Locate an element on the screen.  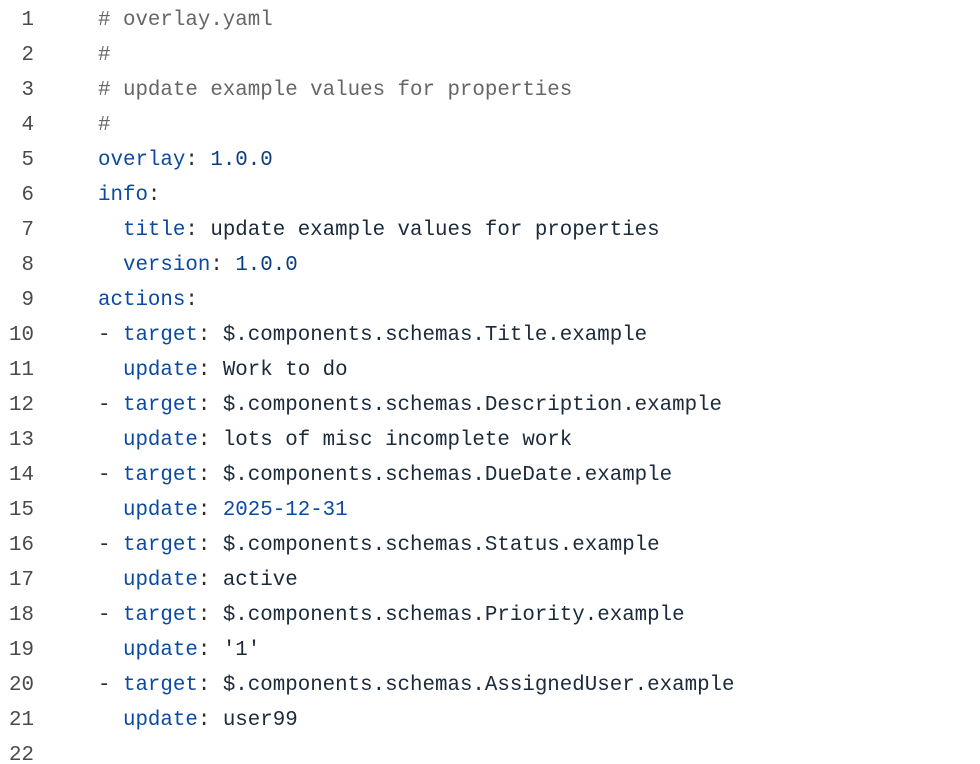
line-content: update: lots of misc incomplete work is located at coordinates (303, 440).